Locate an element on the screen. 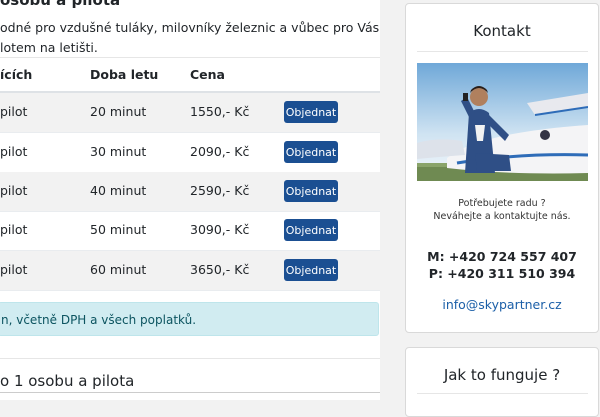 The image size is (600, 417). email-link: info@skypartner.cz is located at coordinates (501, 304).